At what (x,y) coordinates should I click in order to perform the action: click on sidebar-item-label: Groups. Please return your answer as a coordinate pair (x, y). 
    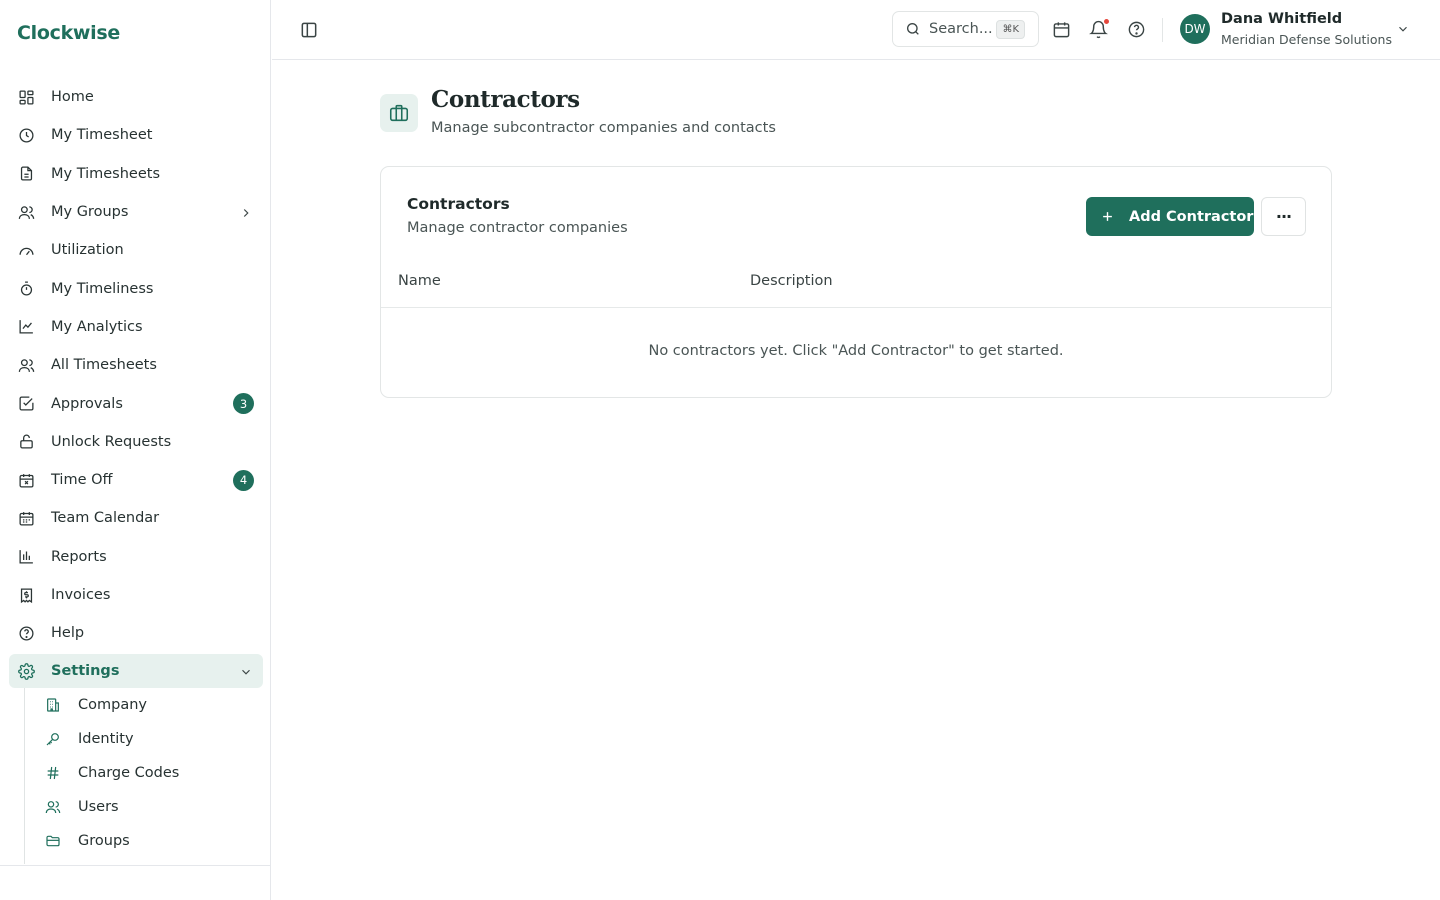
    Looking at the image, I should click on (104, 841).